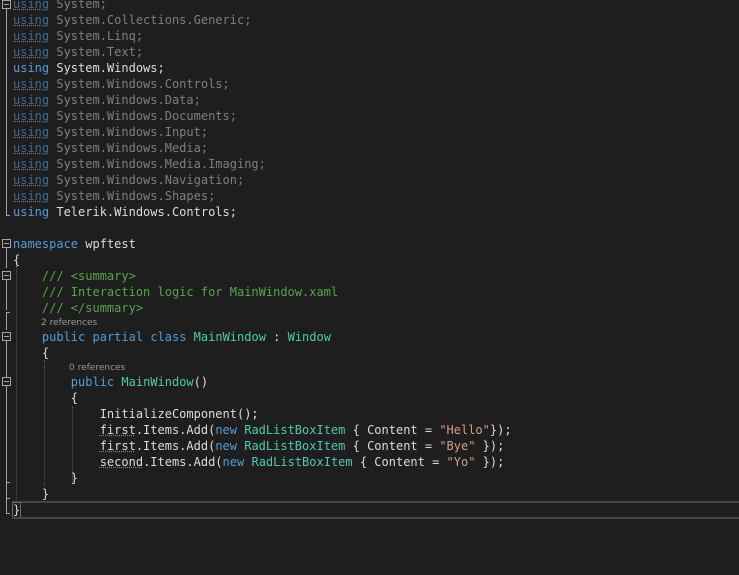 Image resolution: width=739 pixels, height=575 pixels. What do you see at coordinates (375, 518) in the screenshot?
I see `current-line-highlight` at bounding box center [375, 518].